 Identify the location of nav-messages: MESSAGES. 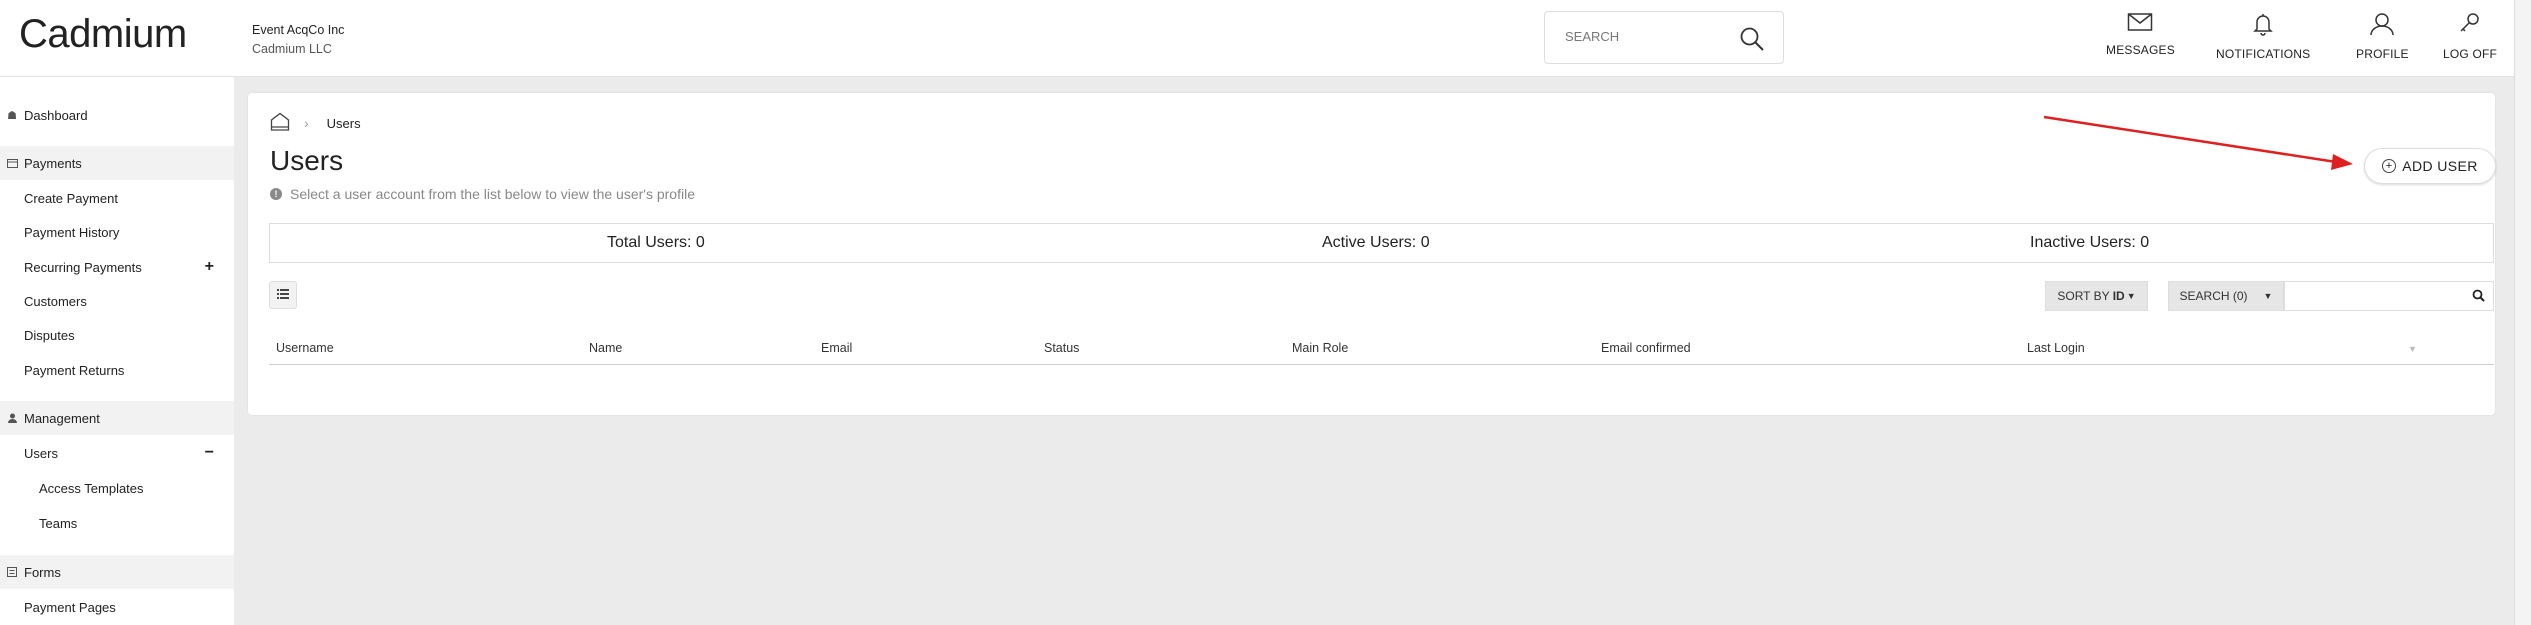
(2140, 34).